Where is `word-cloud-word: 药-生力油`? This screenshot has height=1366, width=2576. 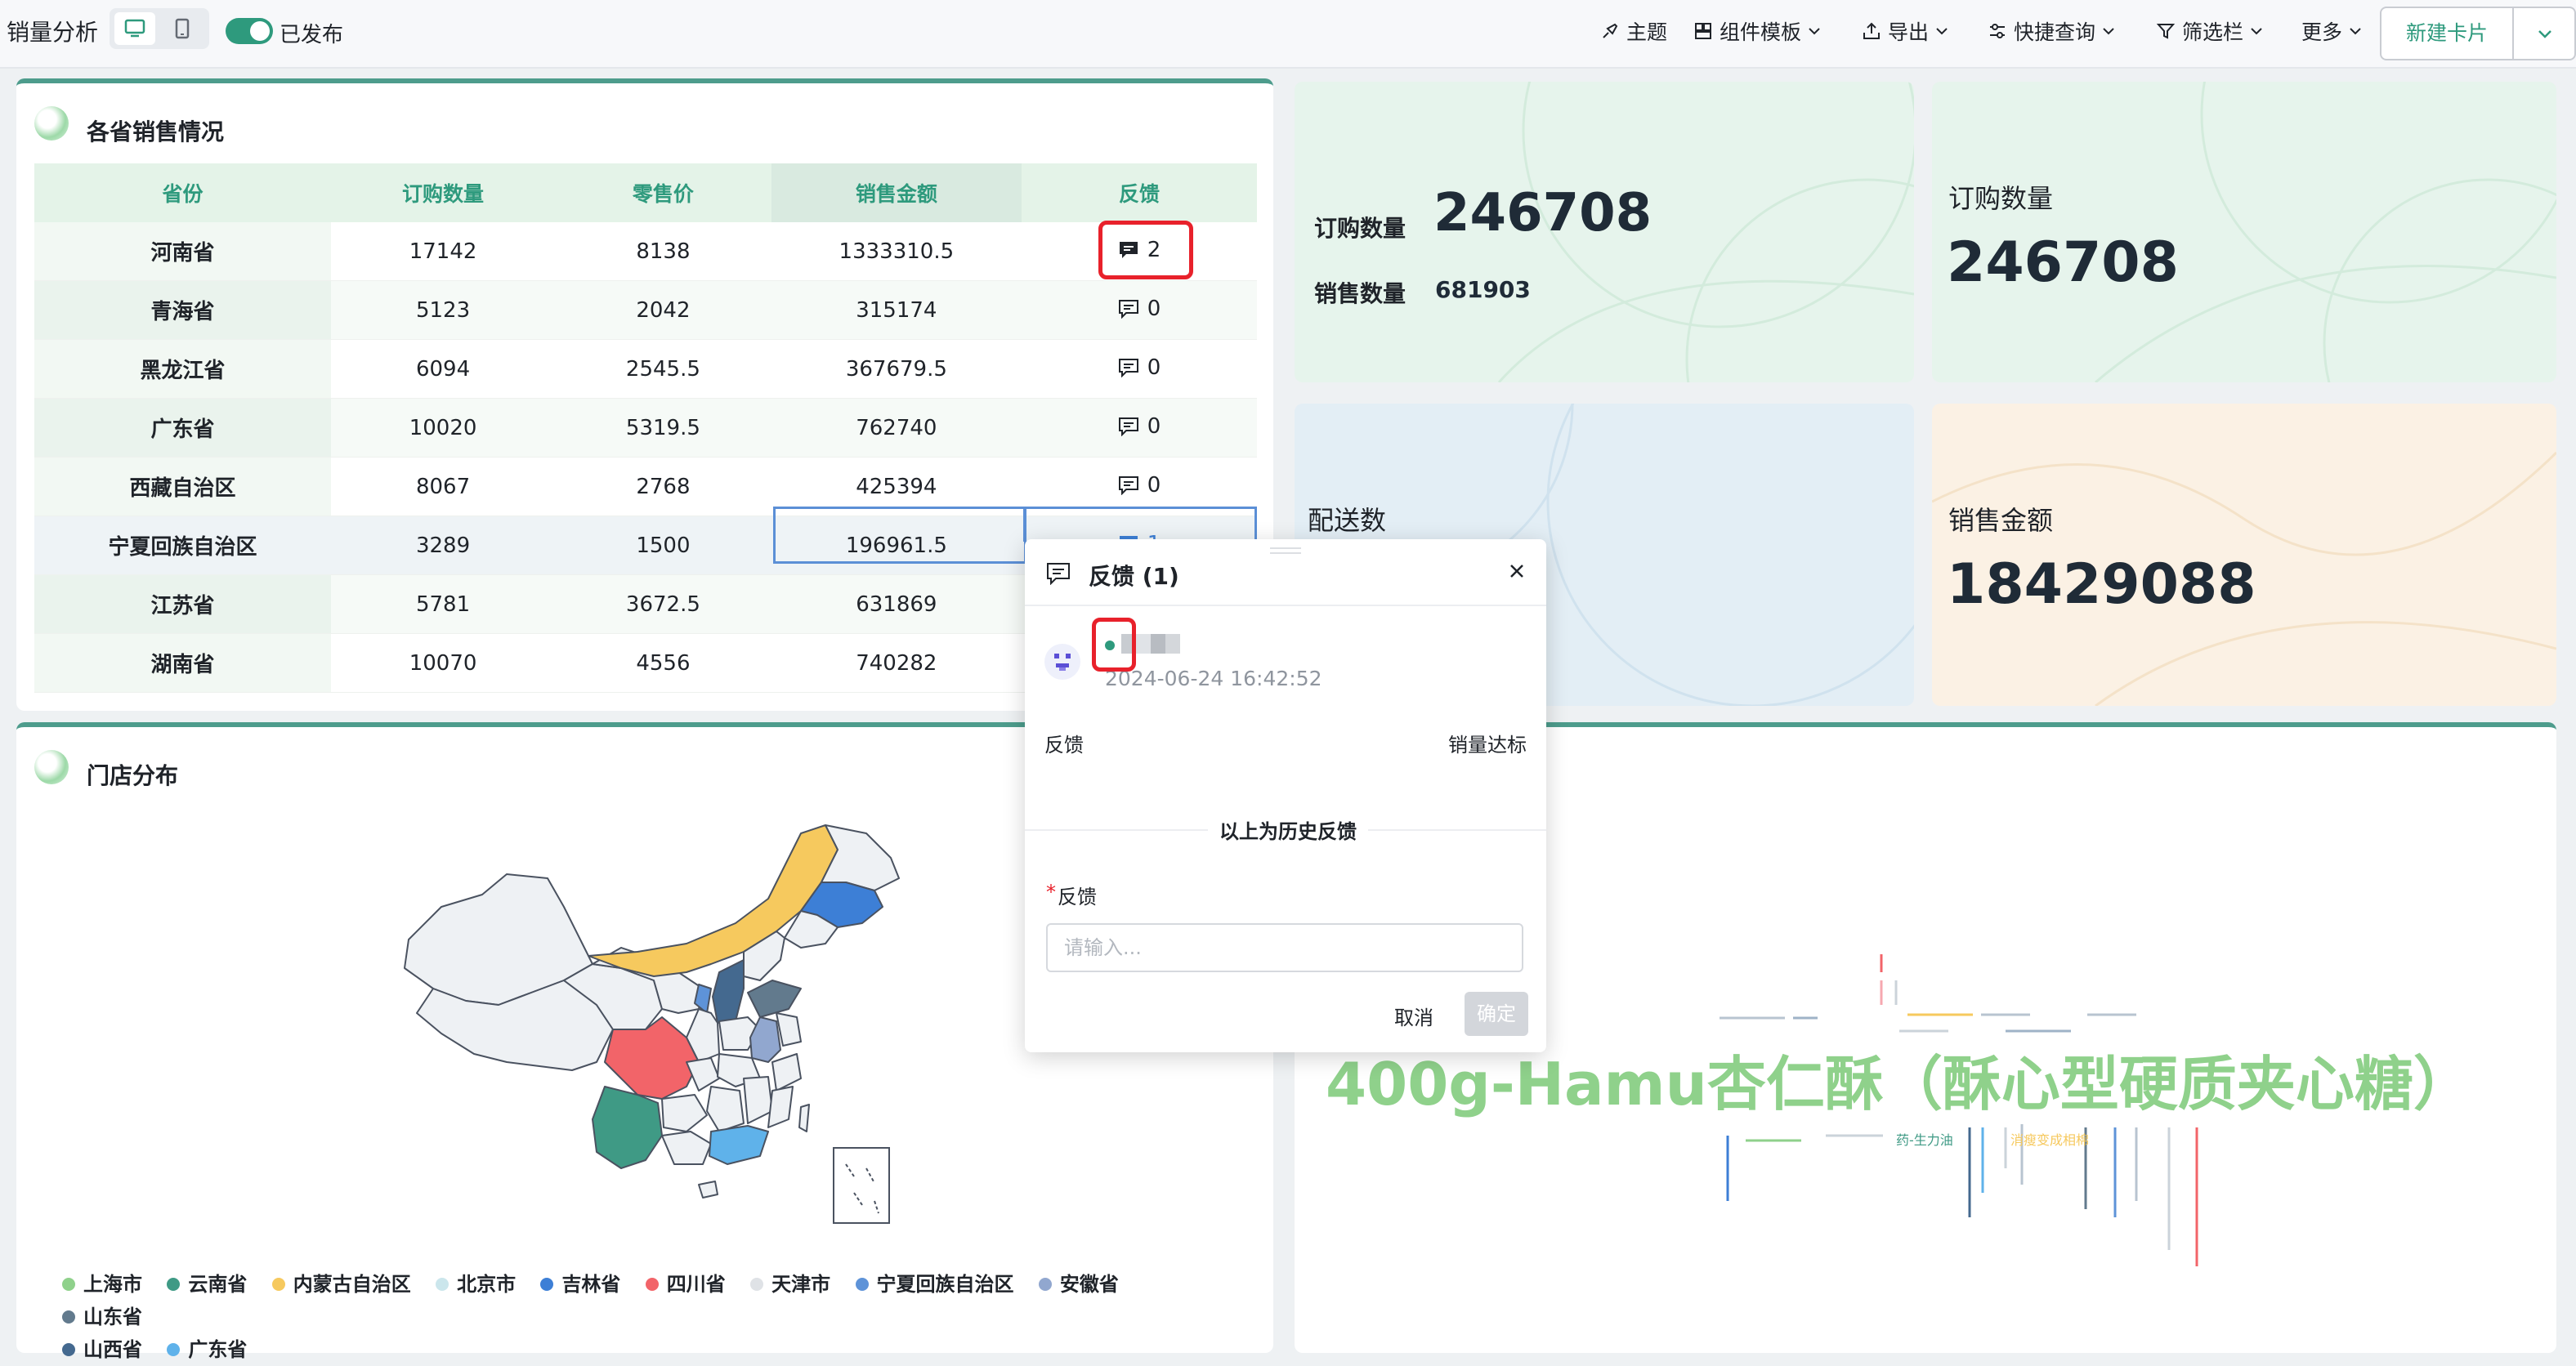 word-cloud-word: 药-生力油 is located at coordinates (1925, 1139).